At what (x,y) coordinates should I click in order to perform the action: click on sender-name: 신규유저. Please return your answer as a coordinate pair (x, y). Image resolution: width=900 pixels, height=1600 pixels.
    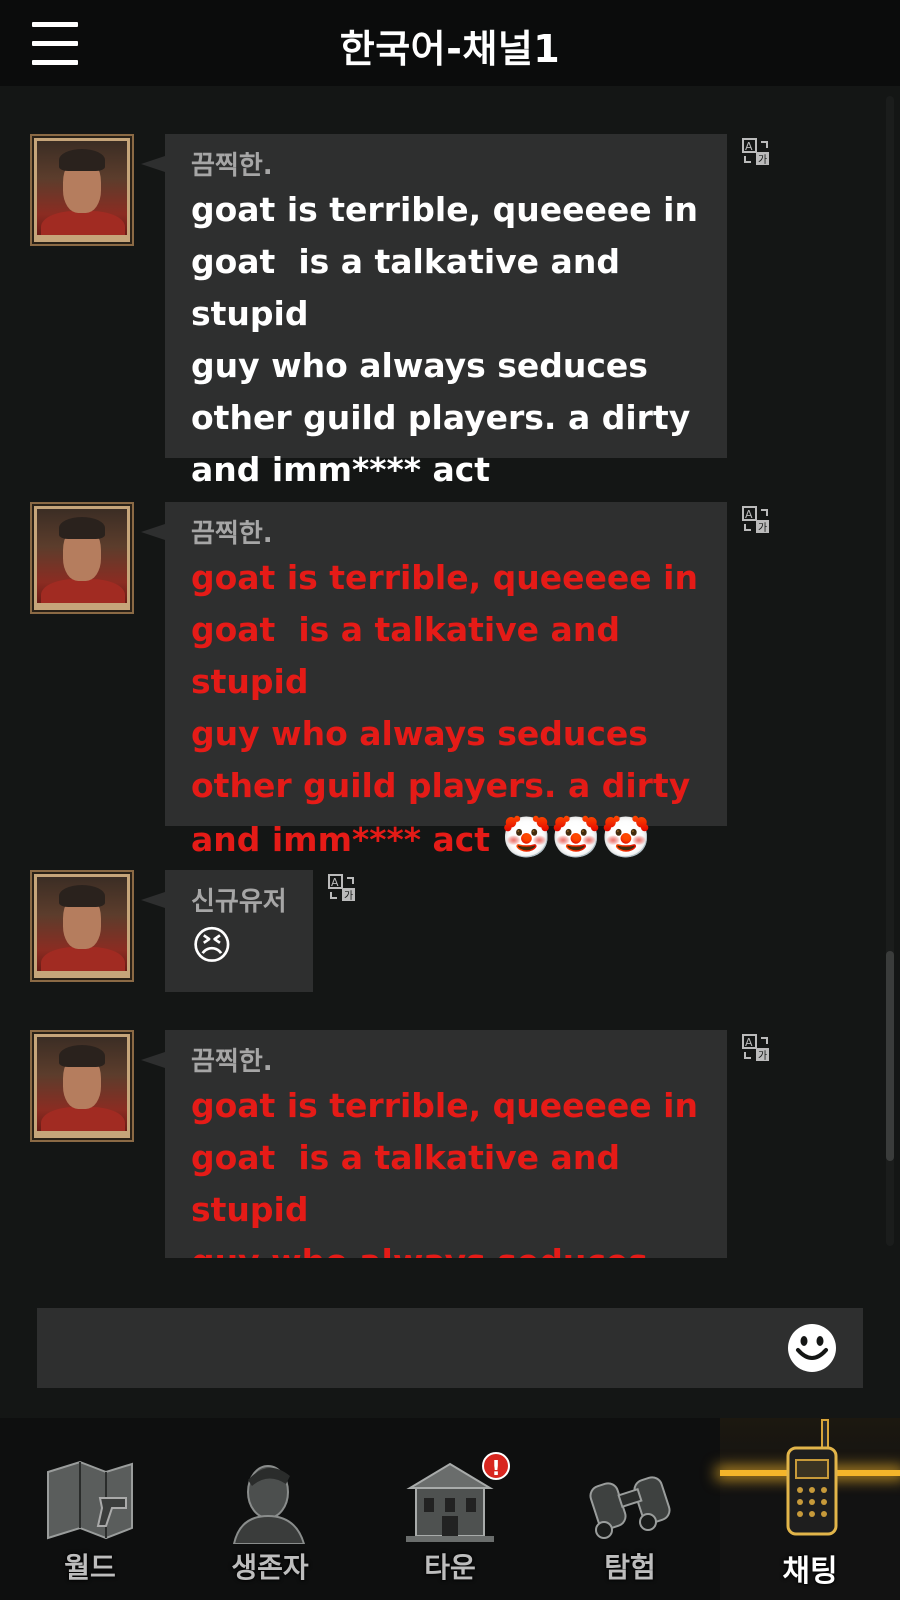
    Looking at the image, I should click on (239, 902).